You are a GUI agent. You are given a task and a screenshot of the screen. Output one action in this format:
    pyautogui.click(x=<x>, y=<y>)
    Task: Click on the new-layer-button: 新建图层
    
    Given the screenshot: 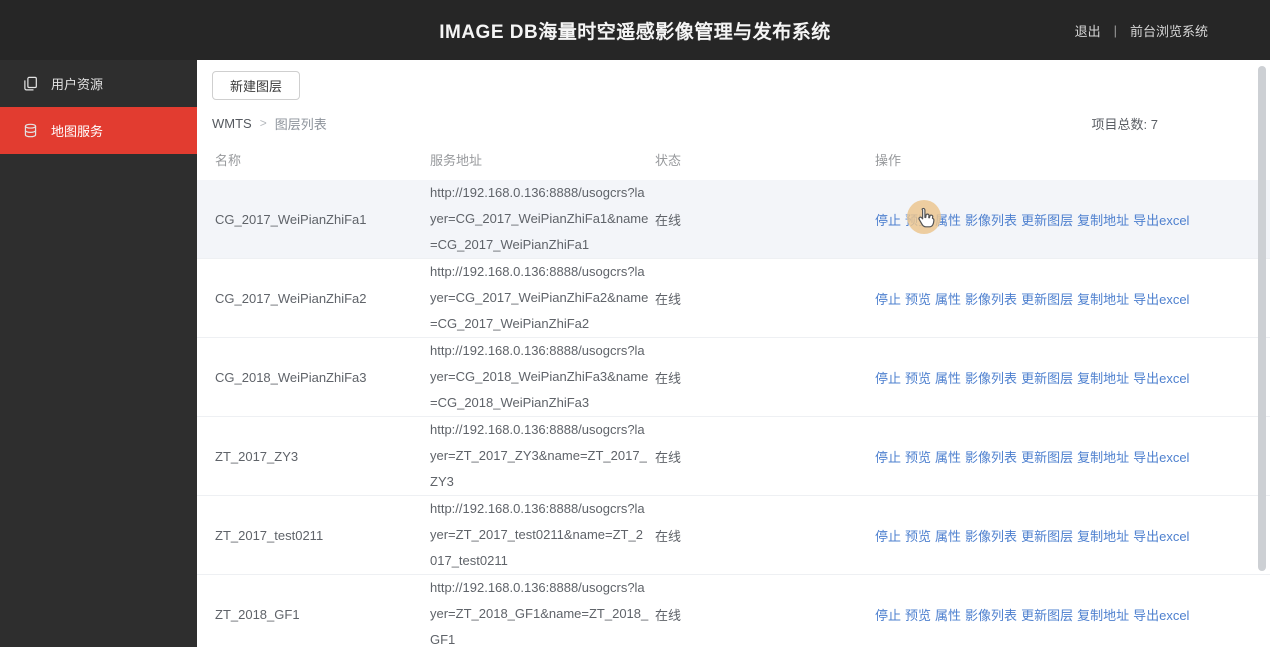 What is the action you would take?
    pyautogui.click(x=256, y=85)
    